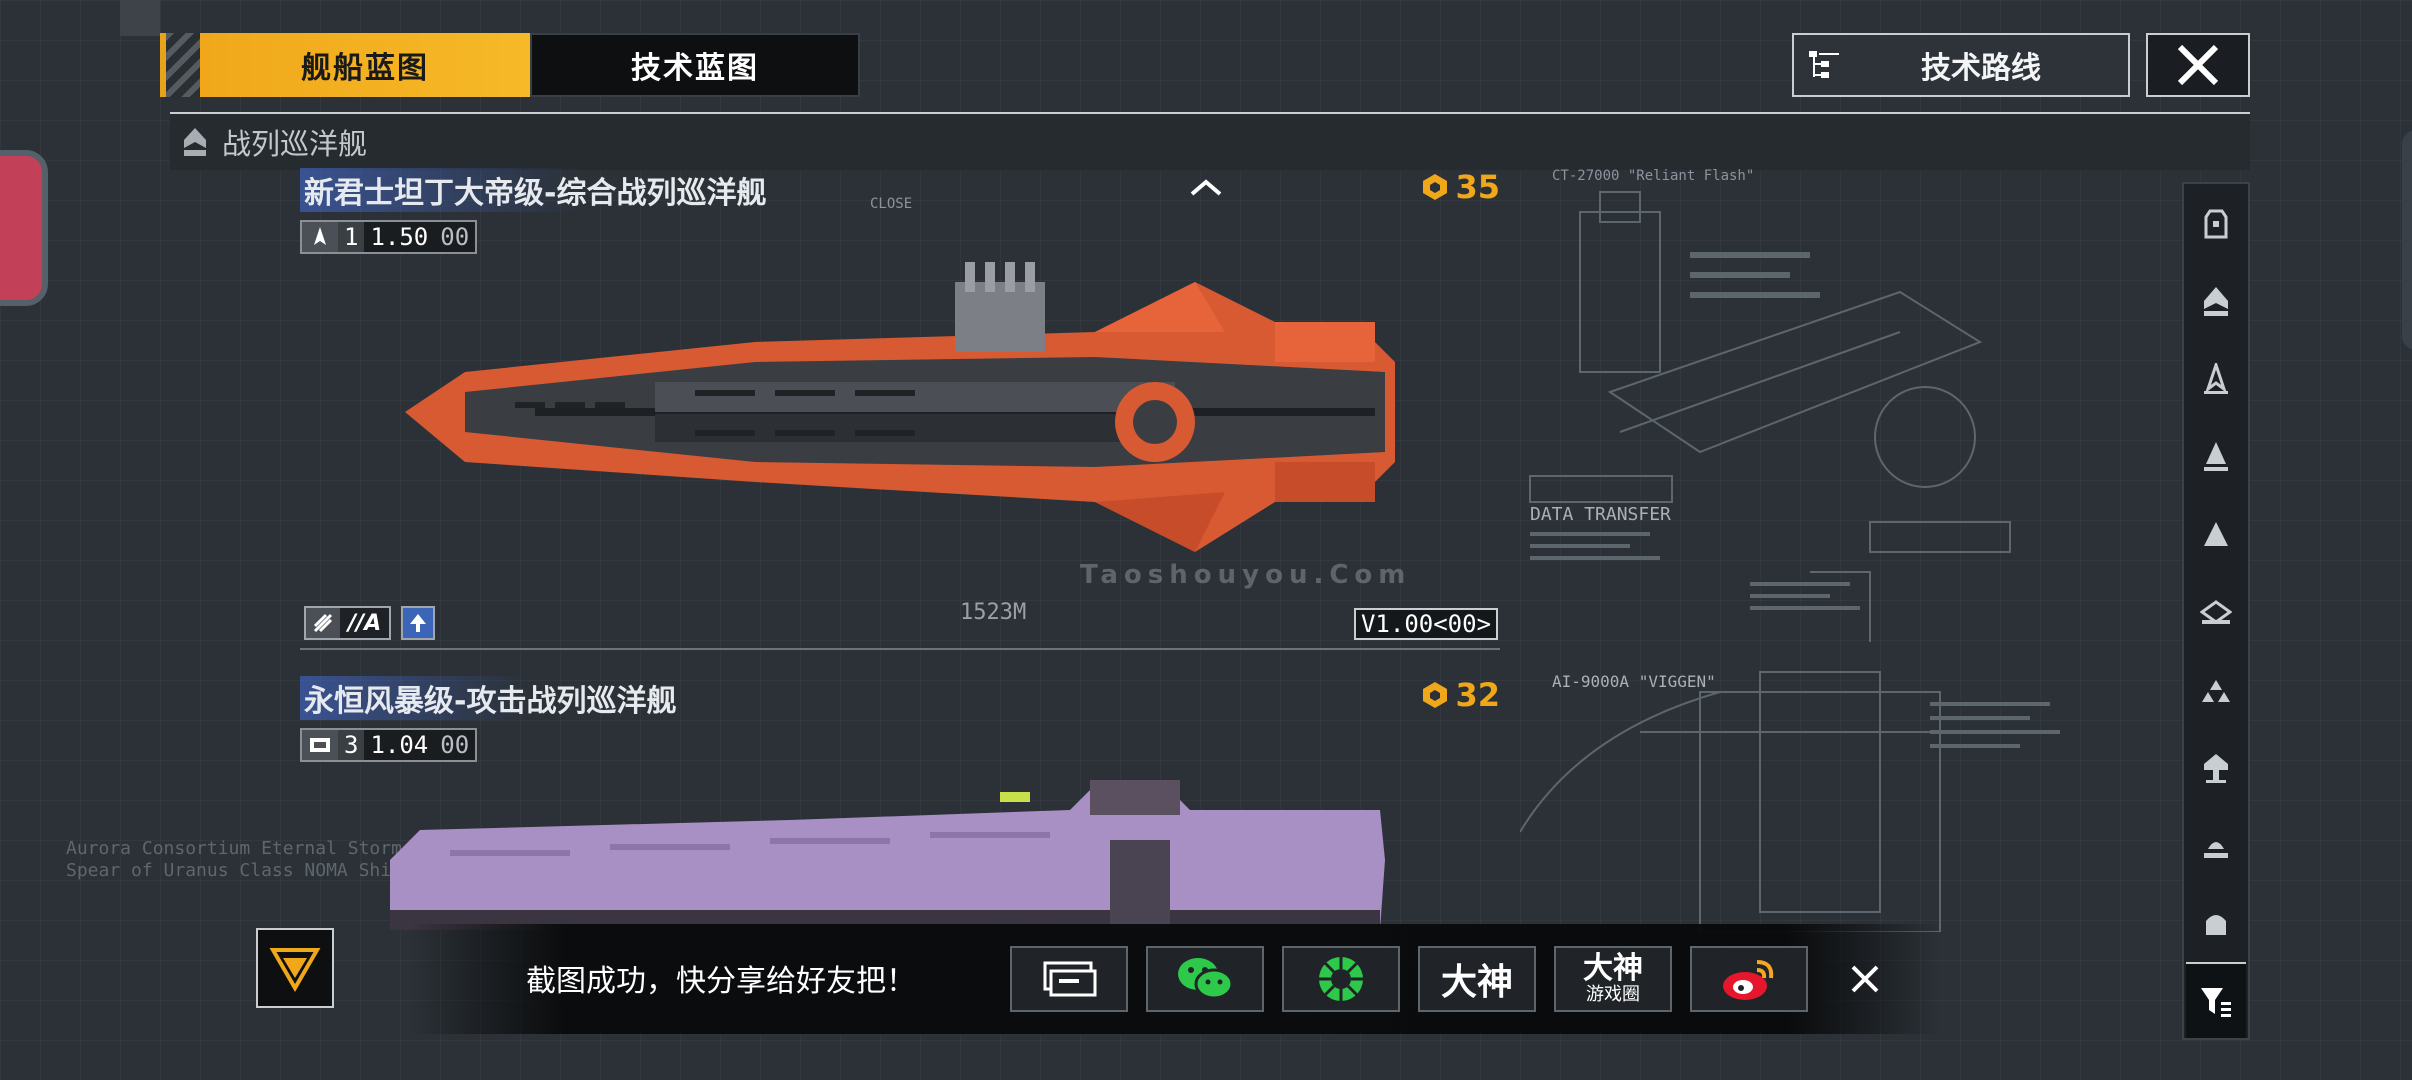 This screenshot has height=1080, width=2412. I want to click on filter-item-corvette, so click(2216, 768).